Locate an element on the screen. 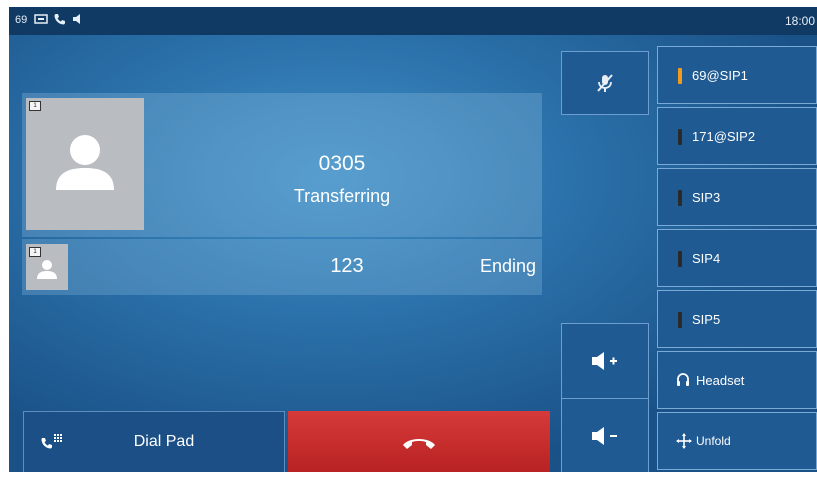 The width and height of the screenshot is (817, 479). status-bar: 69 18:00 is located at coordinates (413, 21).